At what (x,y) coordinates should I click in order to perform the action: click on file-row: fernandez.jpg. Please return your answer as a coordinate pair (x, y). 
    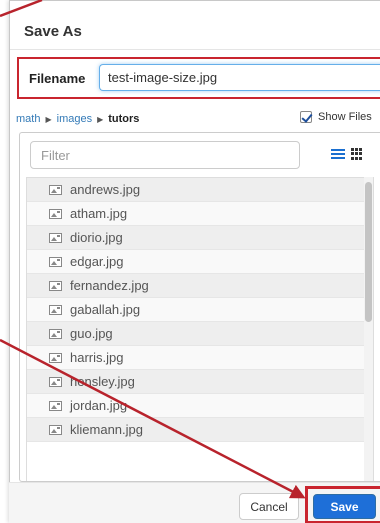
    Looking at the image, I should click on (200, 286).